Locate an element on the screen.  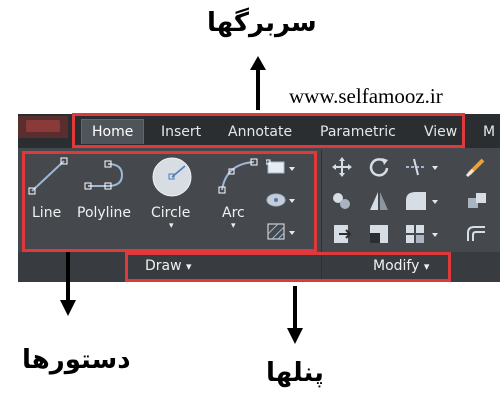
down-arrow-commands-icon is located at coordinates (68, 284).